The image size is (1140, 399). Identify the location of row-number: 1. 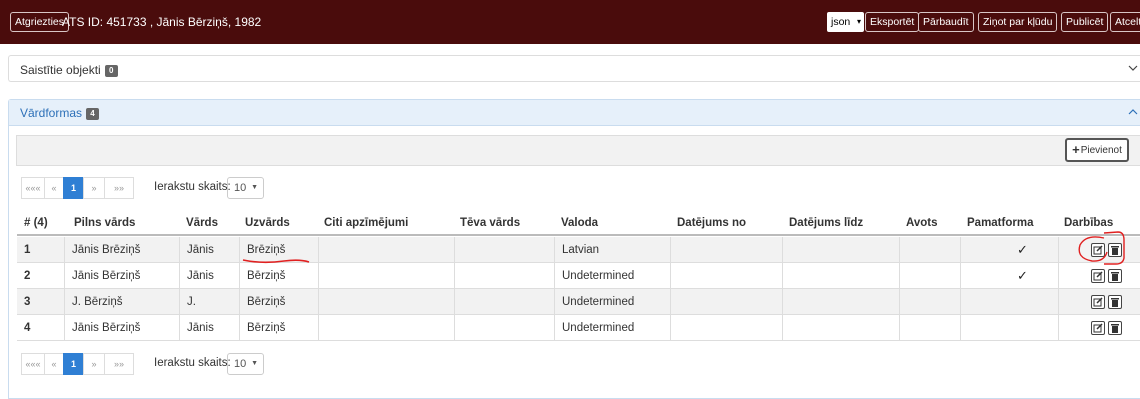
(27, 250).